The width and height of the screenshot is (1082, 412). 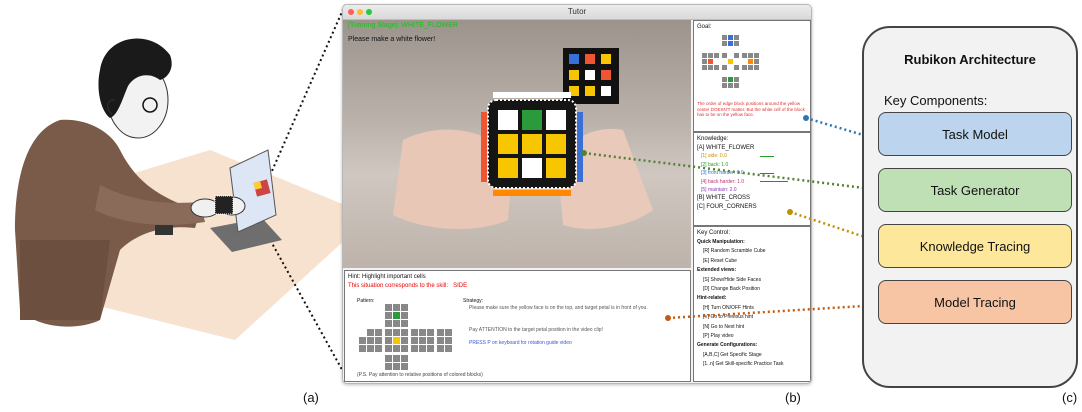 What do you see at coordinates (975, 246) in the screenshot?
I see `knowledge-tracing-box: Knowledge Tracing` at bounding box center [975, 246].